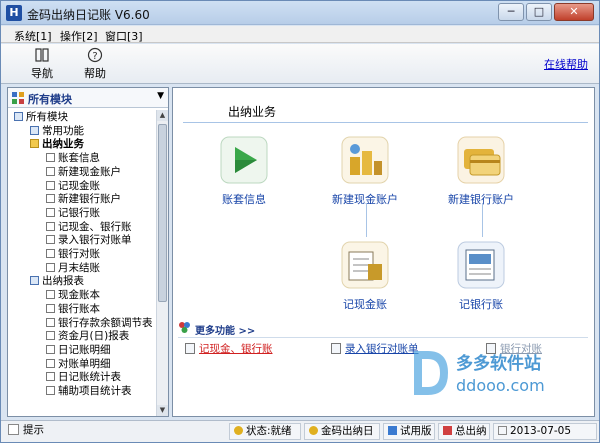 This screenshot has width=600, height=443. I want to click on tree-item-label: 辅助项目统计表, so click(95, 391).